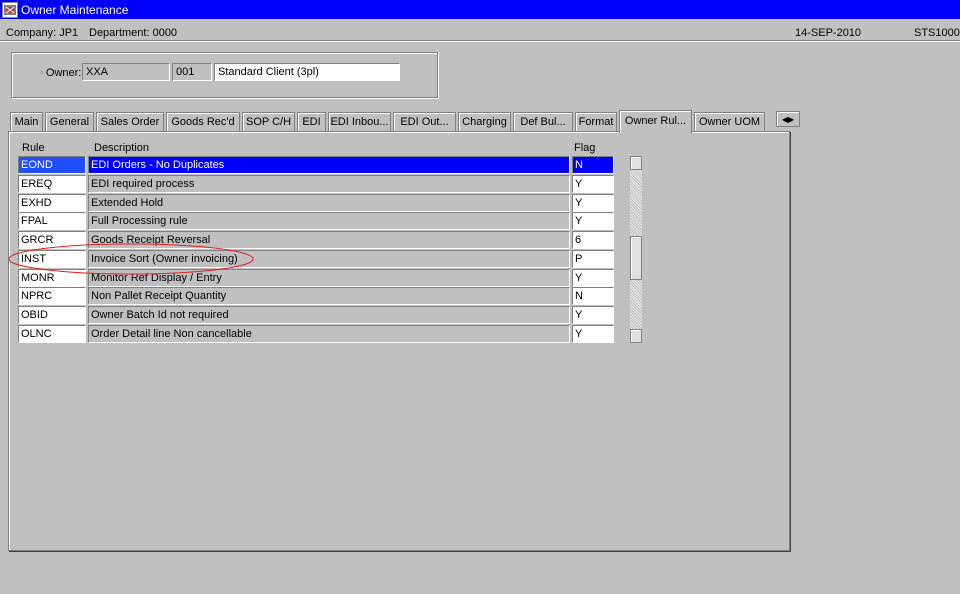 The image size is (960, 594). What do you see at coordinates (42, 73) in the screenshot?
I see `required-marker-icon: ◦` at bounding box center [42, 73].